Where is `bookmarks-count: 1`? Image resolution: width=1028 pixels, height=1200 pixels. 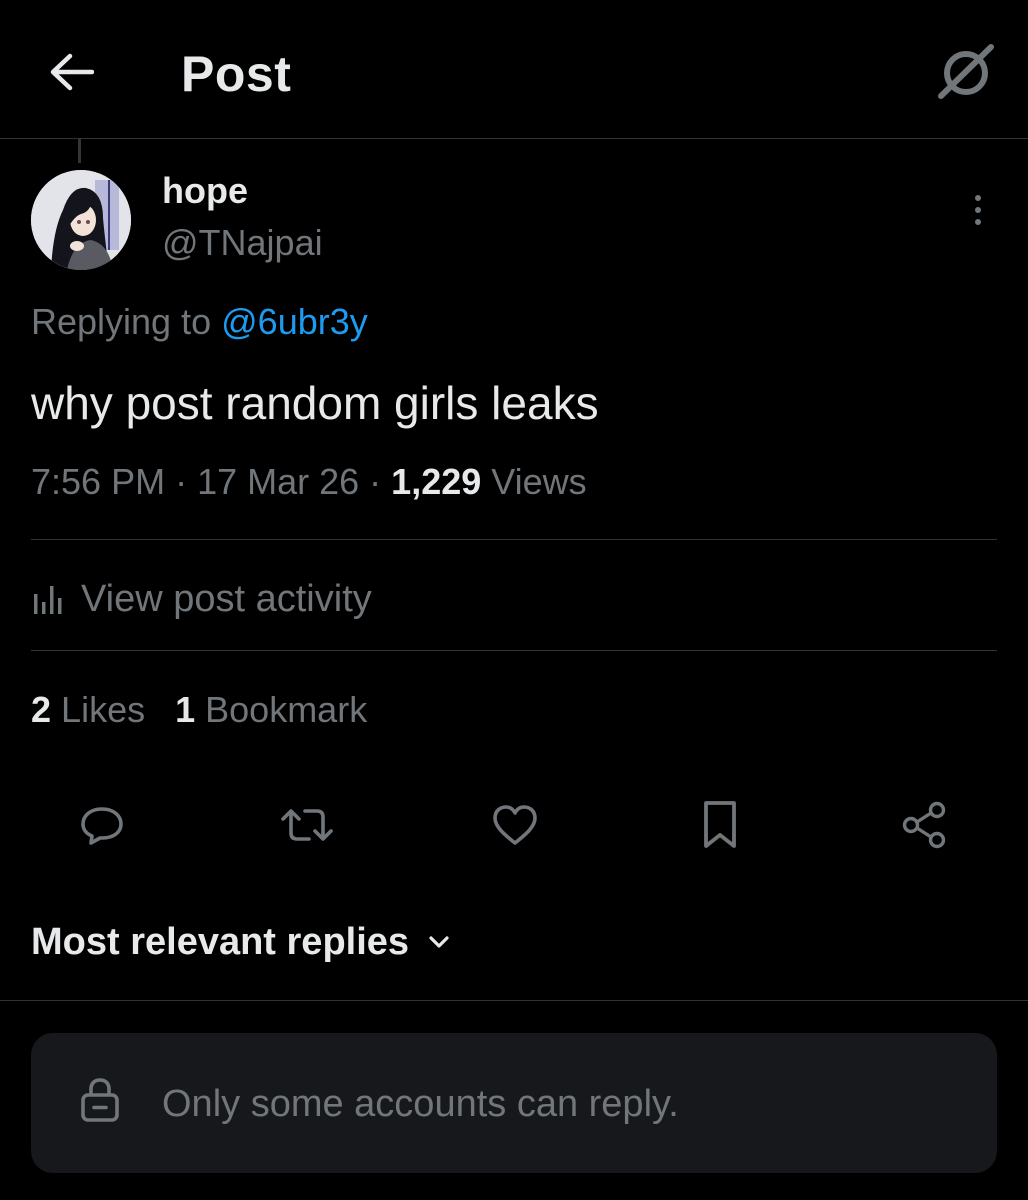 bookmarks-count: 1 is located at coordinates (185, 709).